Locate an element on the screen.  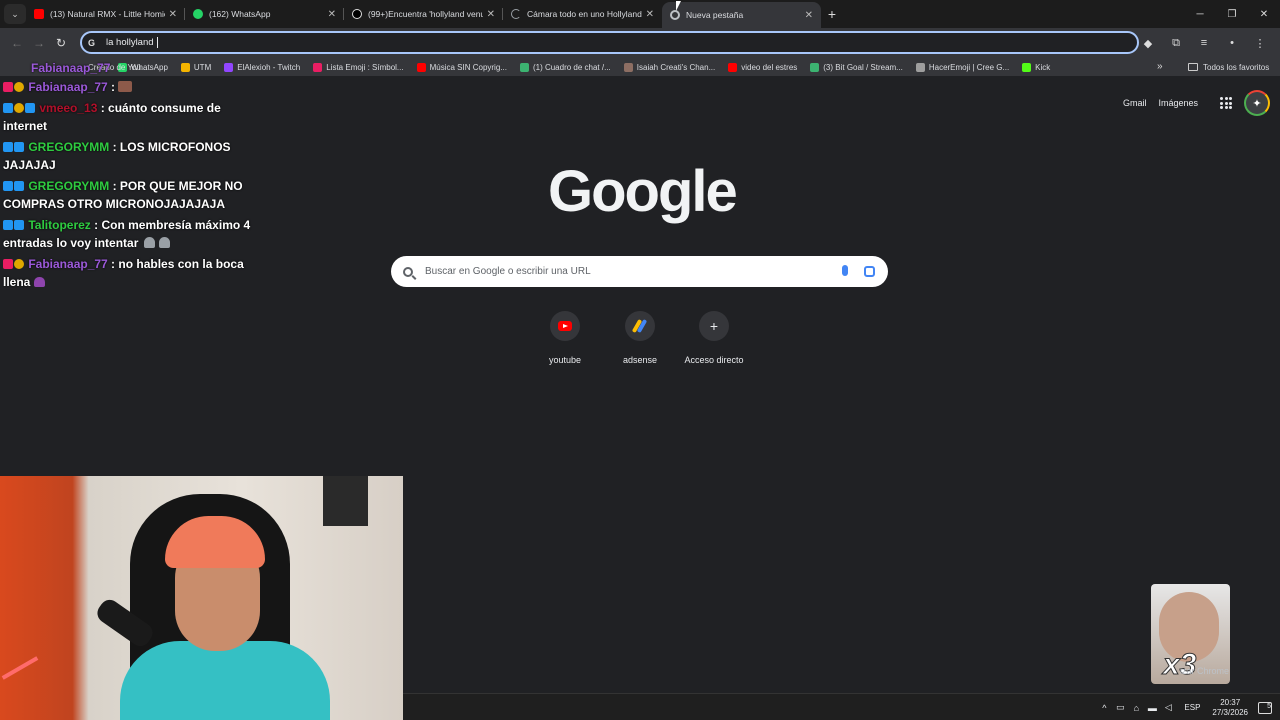
volume-icon: ◁ is located at coordinates (1168, 707).